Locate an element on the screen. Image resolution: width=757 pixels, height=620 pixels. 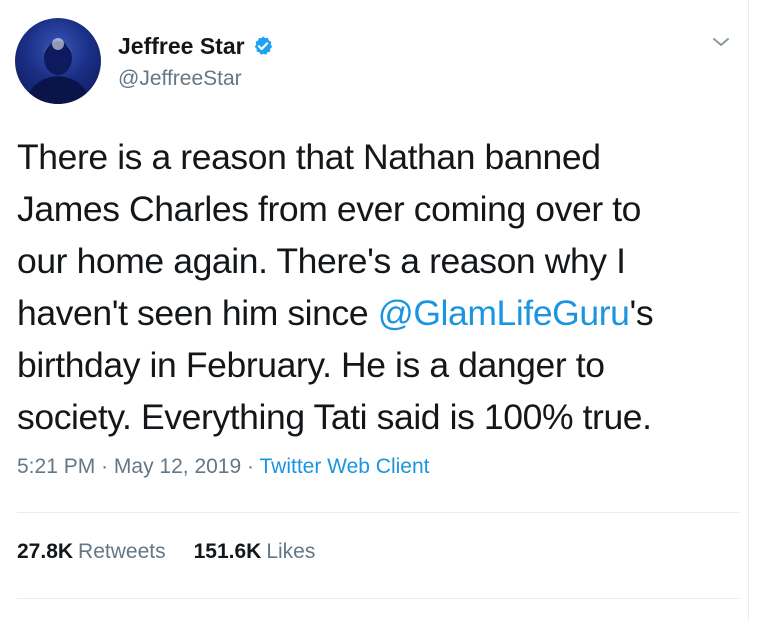
author-name-row: Jeffree Star is located at coordinates (196, 46).